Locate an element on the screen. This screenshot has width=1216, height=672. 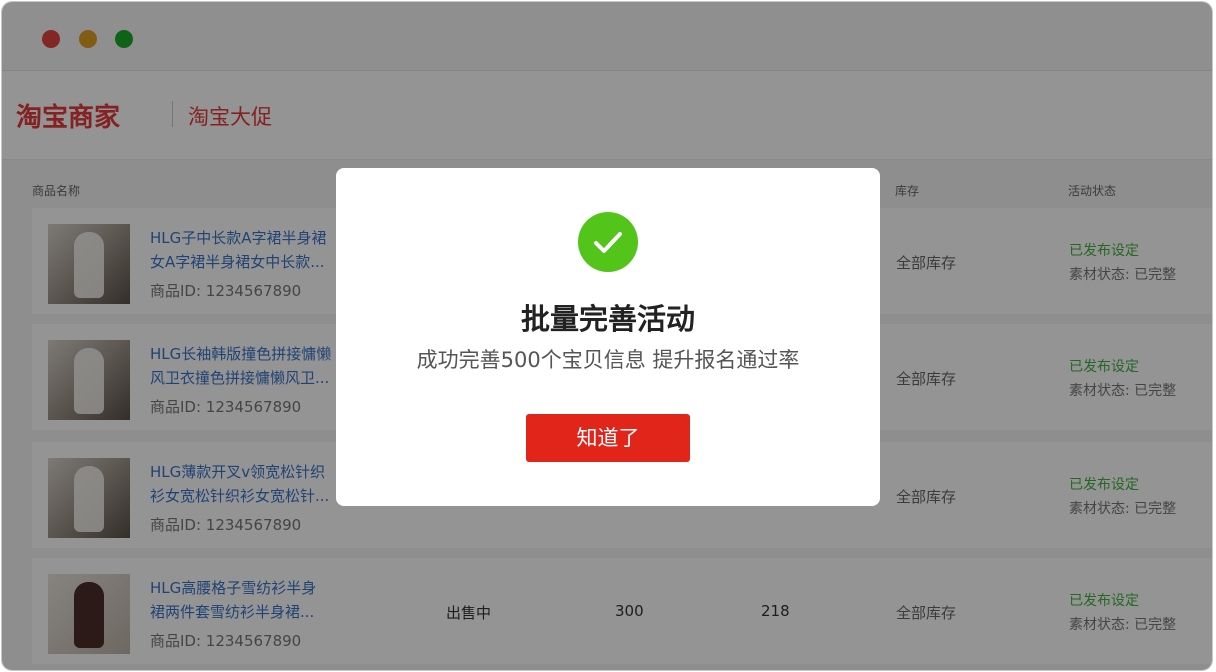
acknowledge-button: 知道了 is located at coordinates (608, 438).